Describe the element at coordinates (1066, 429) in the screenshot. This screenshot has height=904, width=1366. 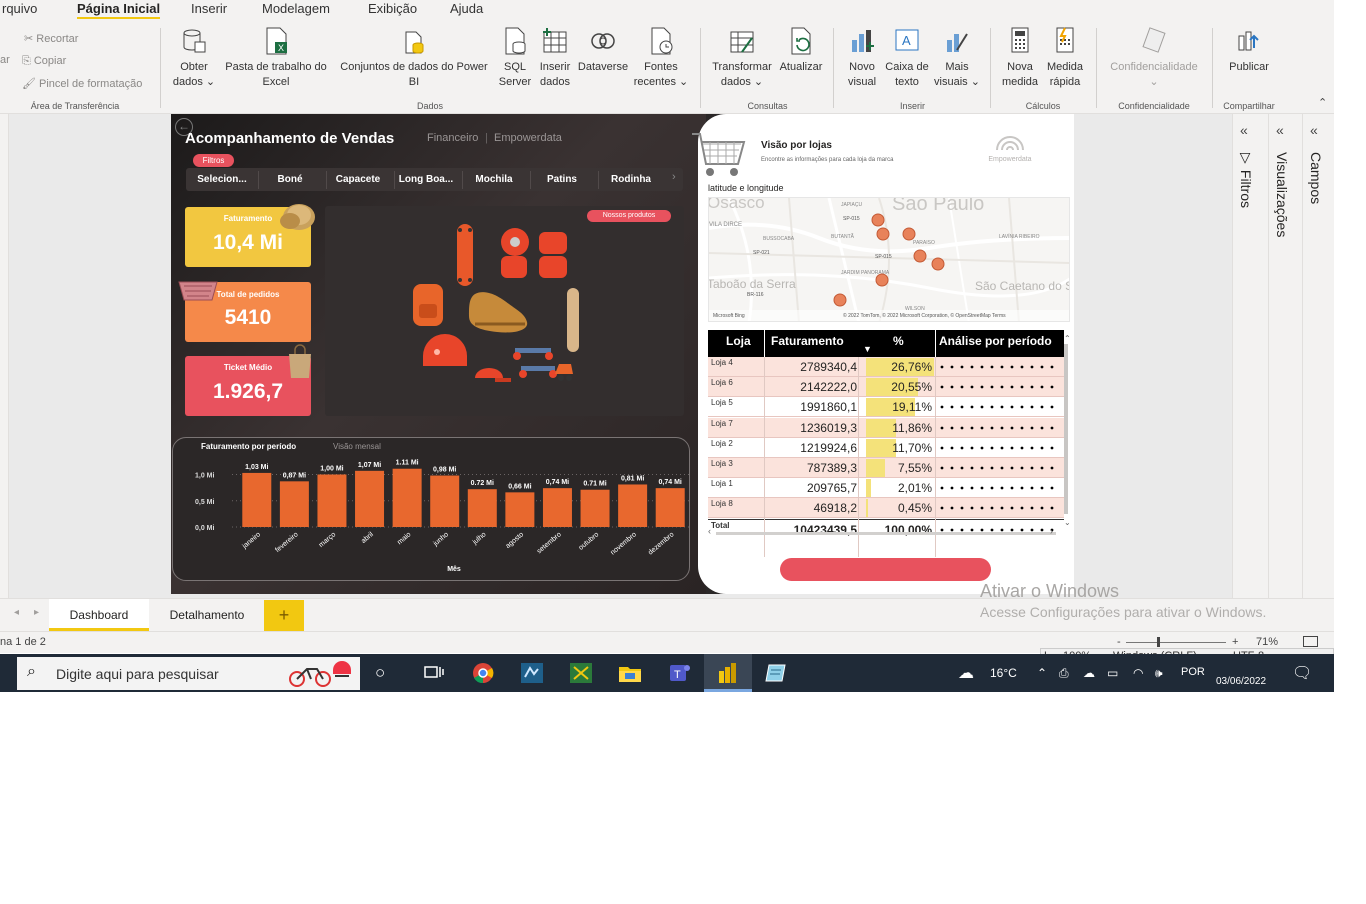
I see `vertical-scrollbar` at that location.